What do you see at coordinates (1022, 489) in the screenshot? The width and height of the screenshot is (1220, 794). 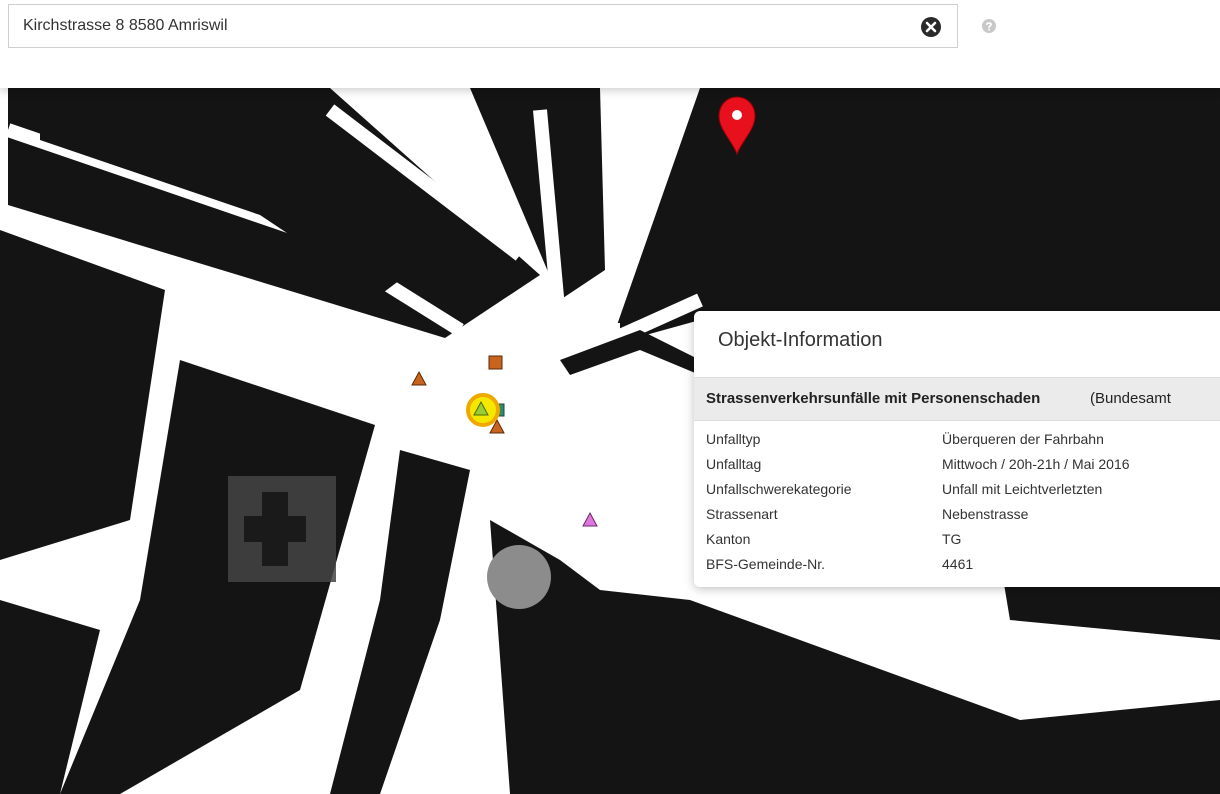 I see `attribute-value: Unfall mit Leichtverletzten` at bounding box center [1022, 489].